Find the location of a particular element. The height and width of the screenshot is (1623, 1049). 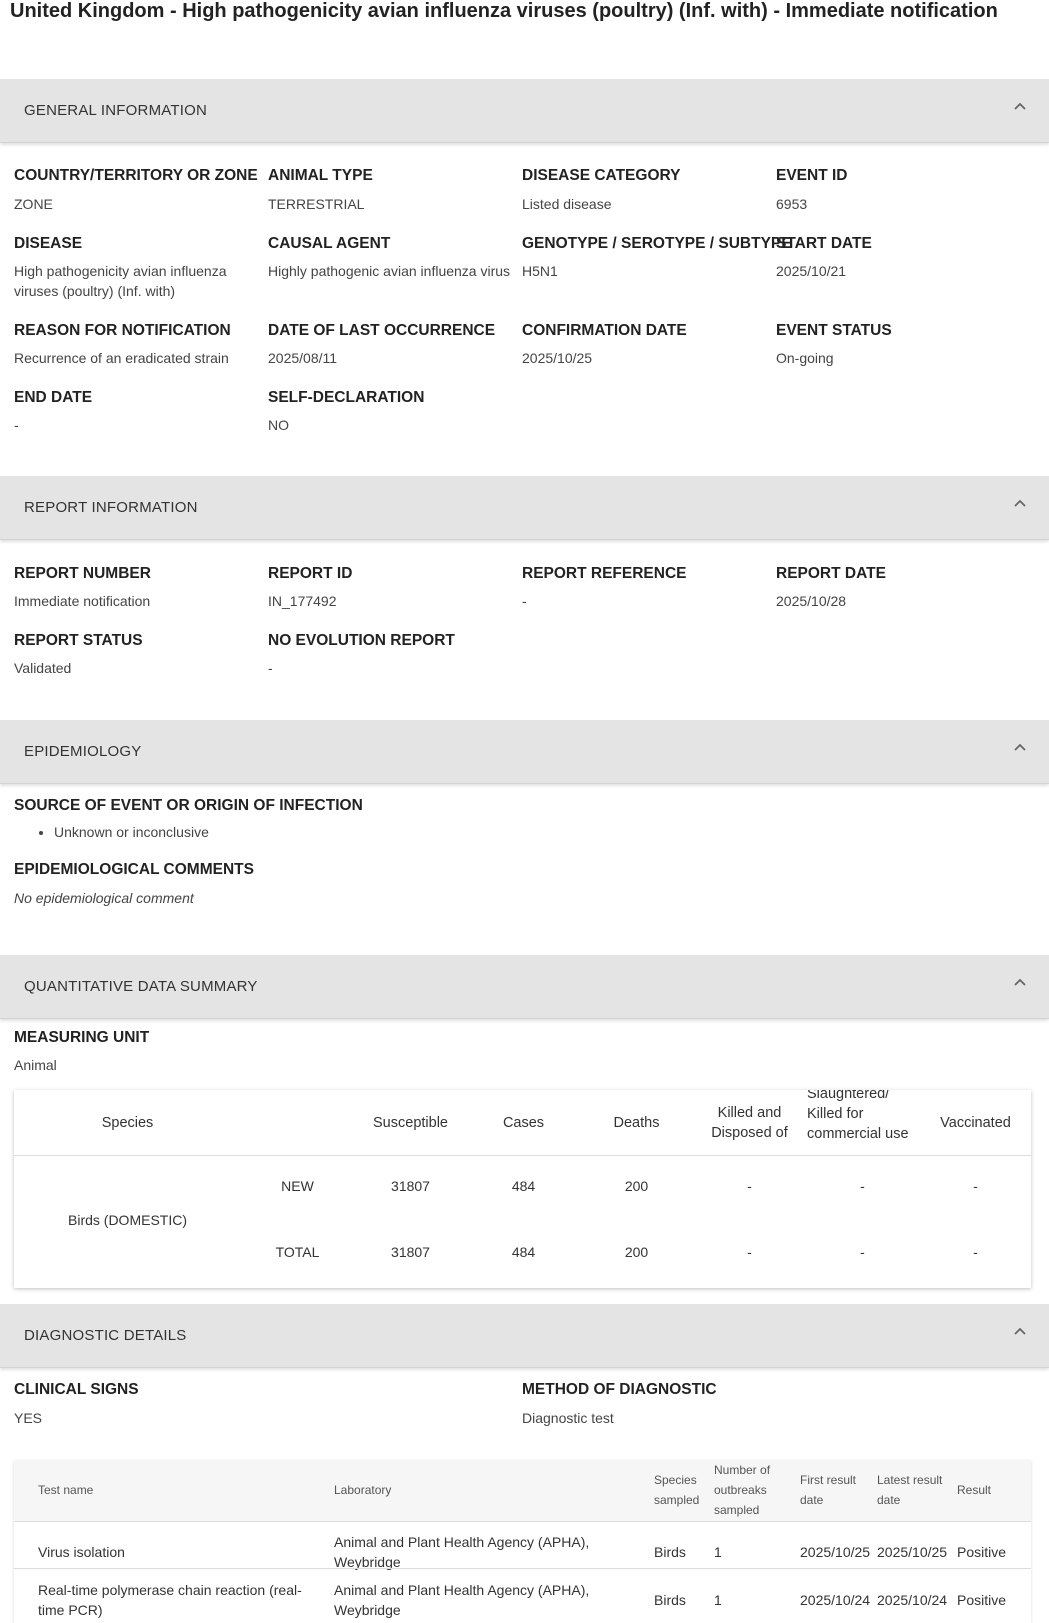

row-type: TOTAL is located at coordinates (297, 1252).